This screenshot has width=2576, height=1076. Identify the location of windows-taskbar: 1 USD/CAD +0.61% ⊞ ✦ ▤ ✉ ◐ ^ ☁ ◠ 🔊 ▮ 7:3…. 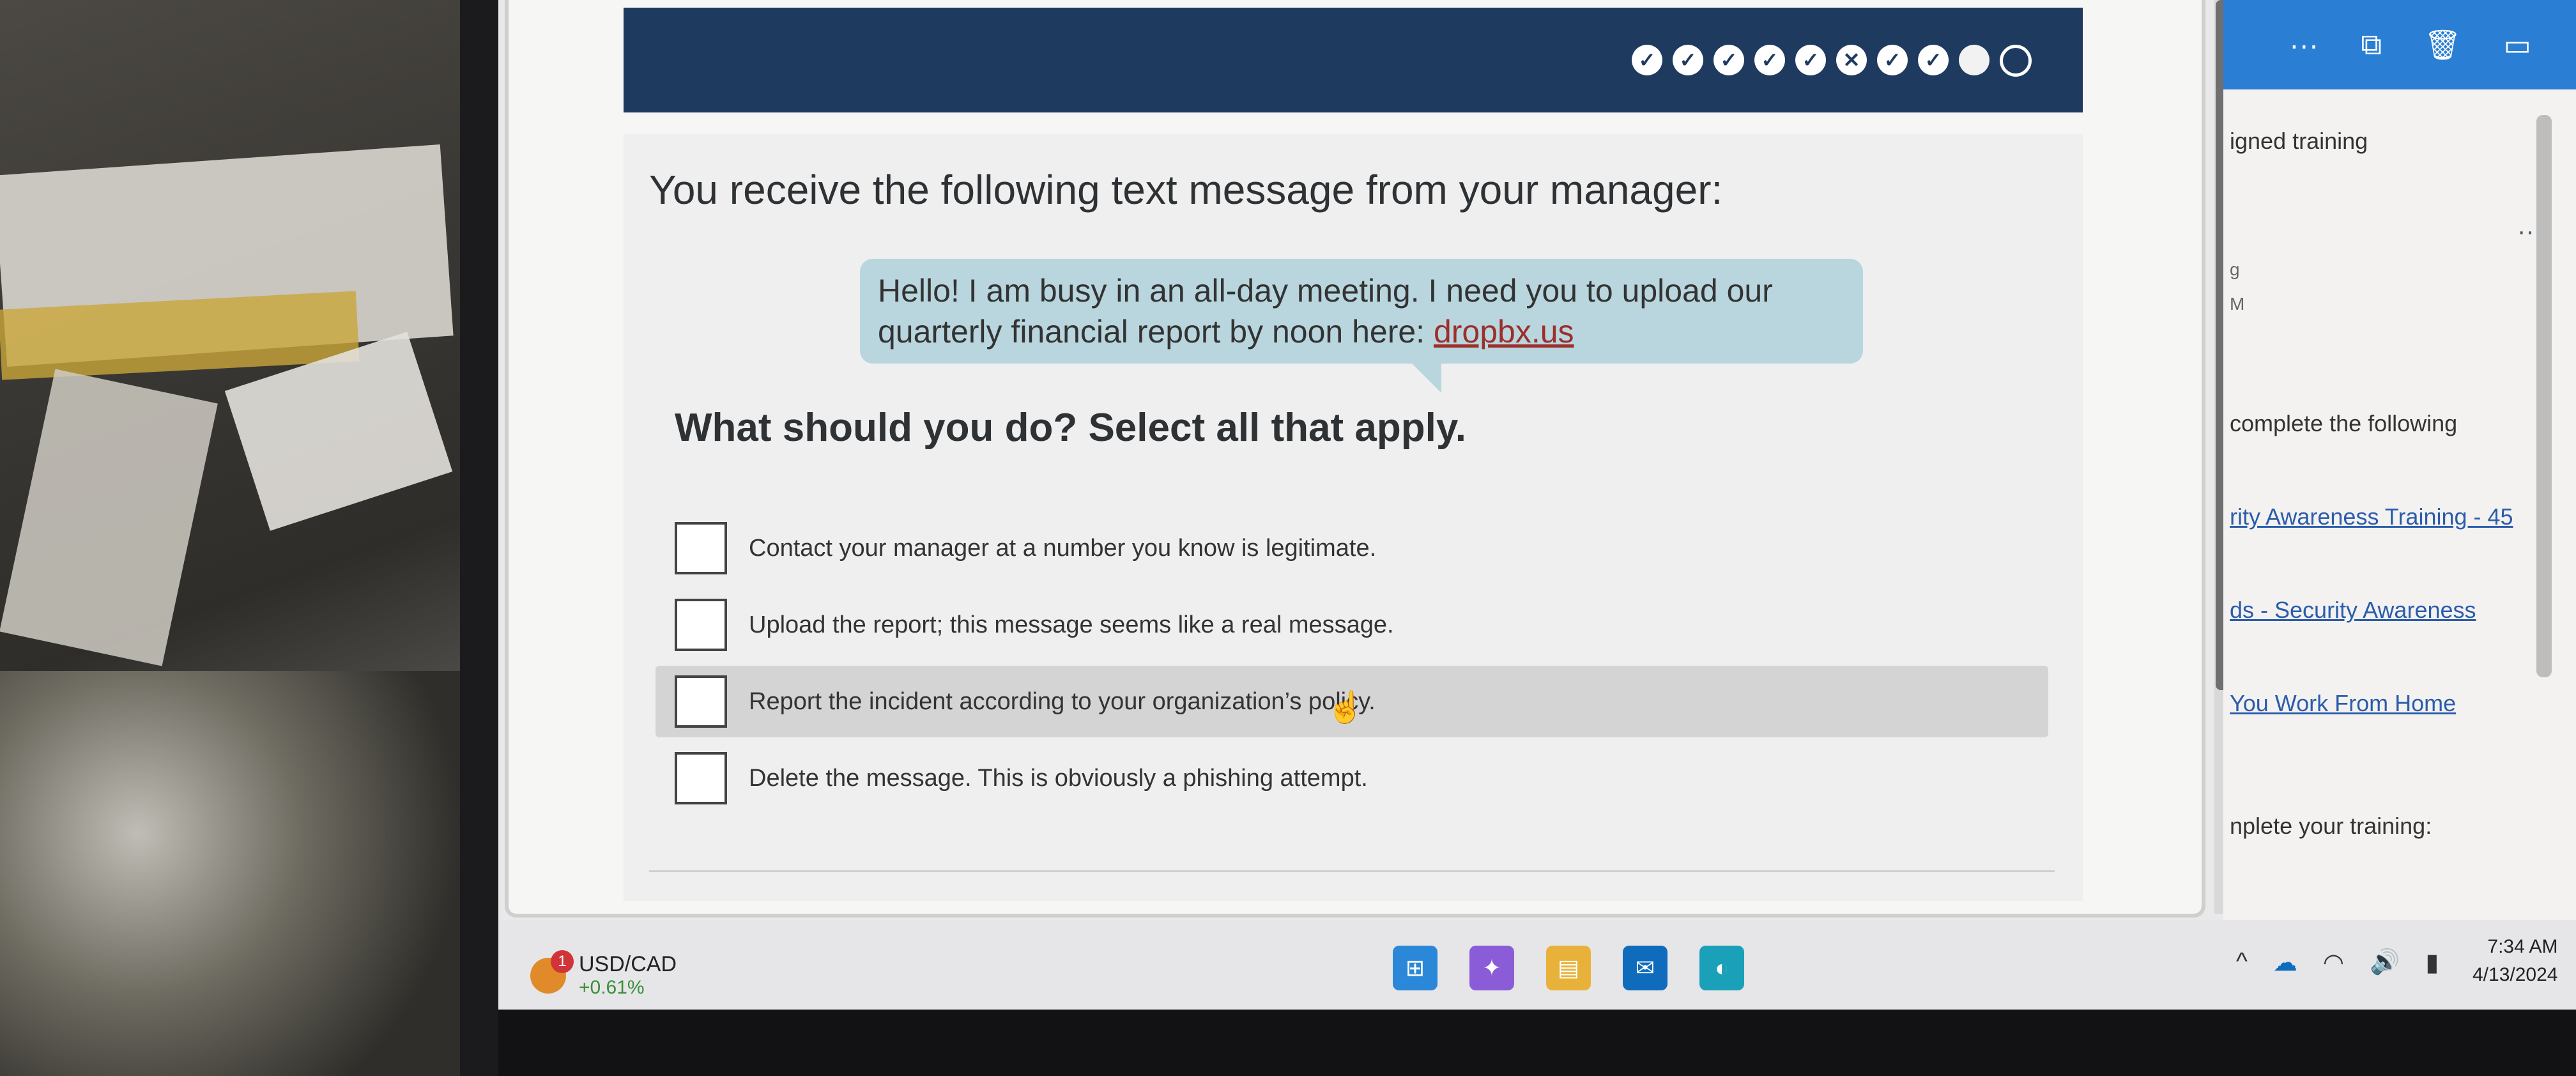
(1537, 965).